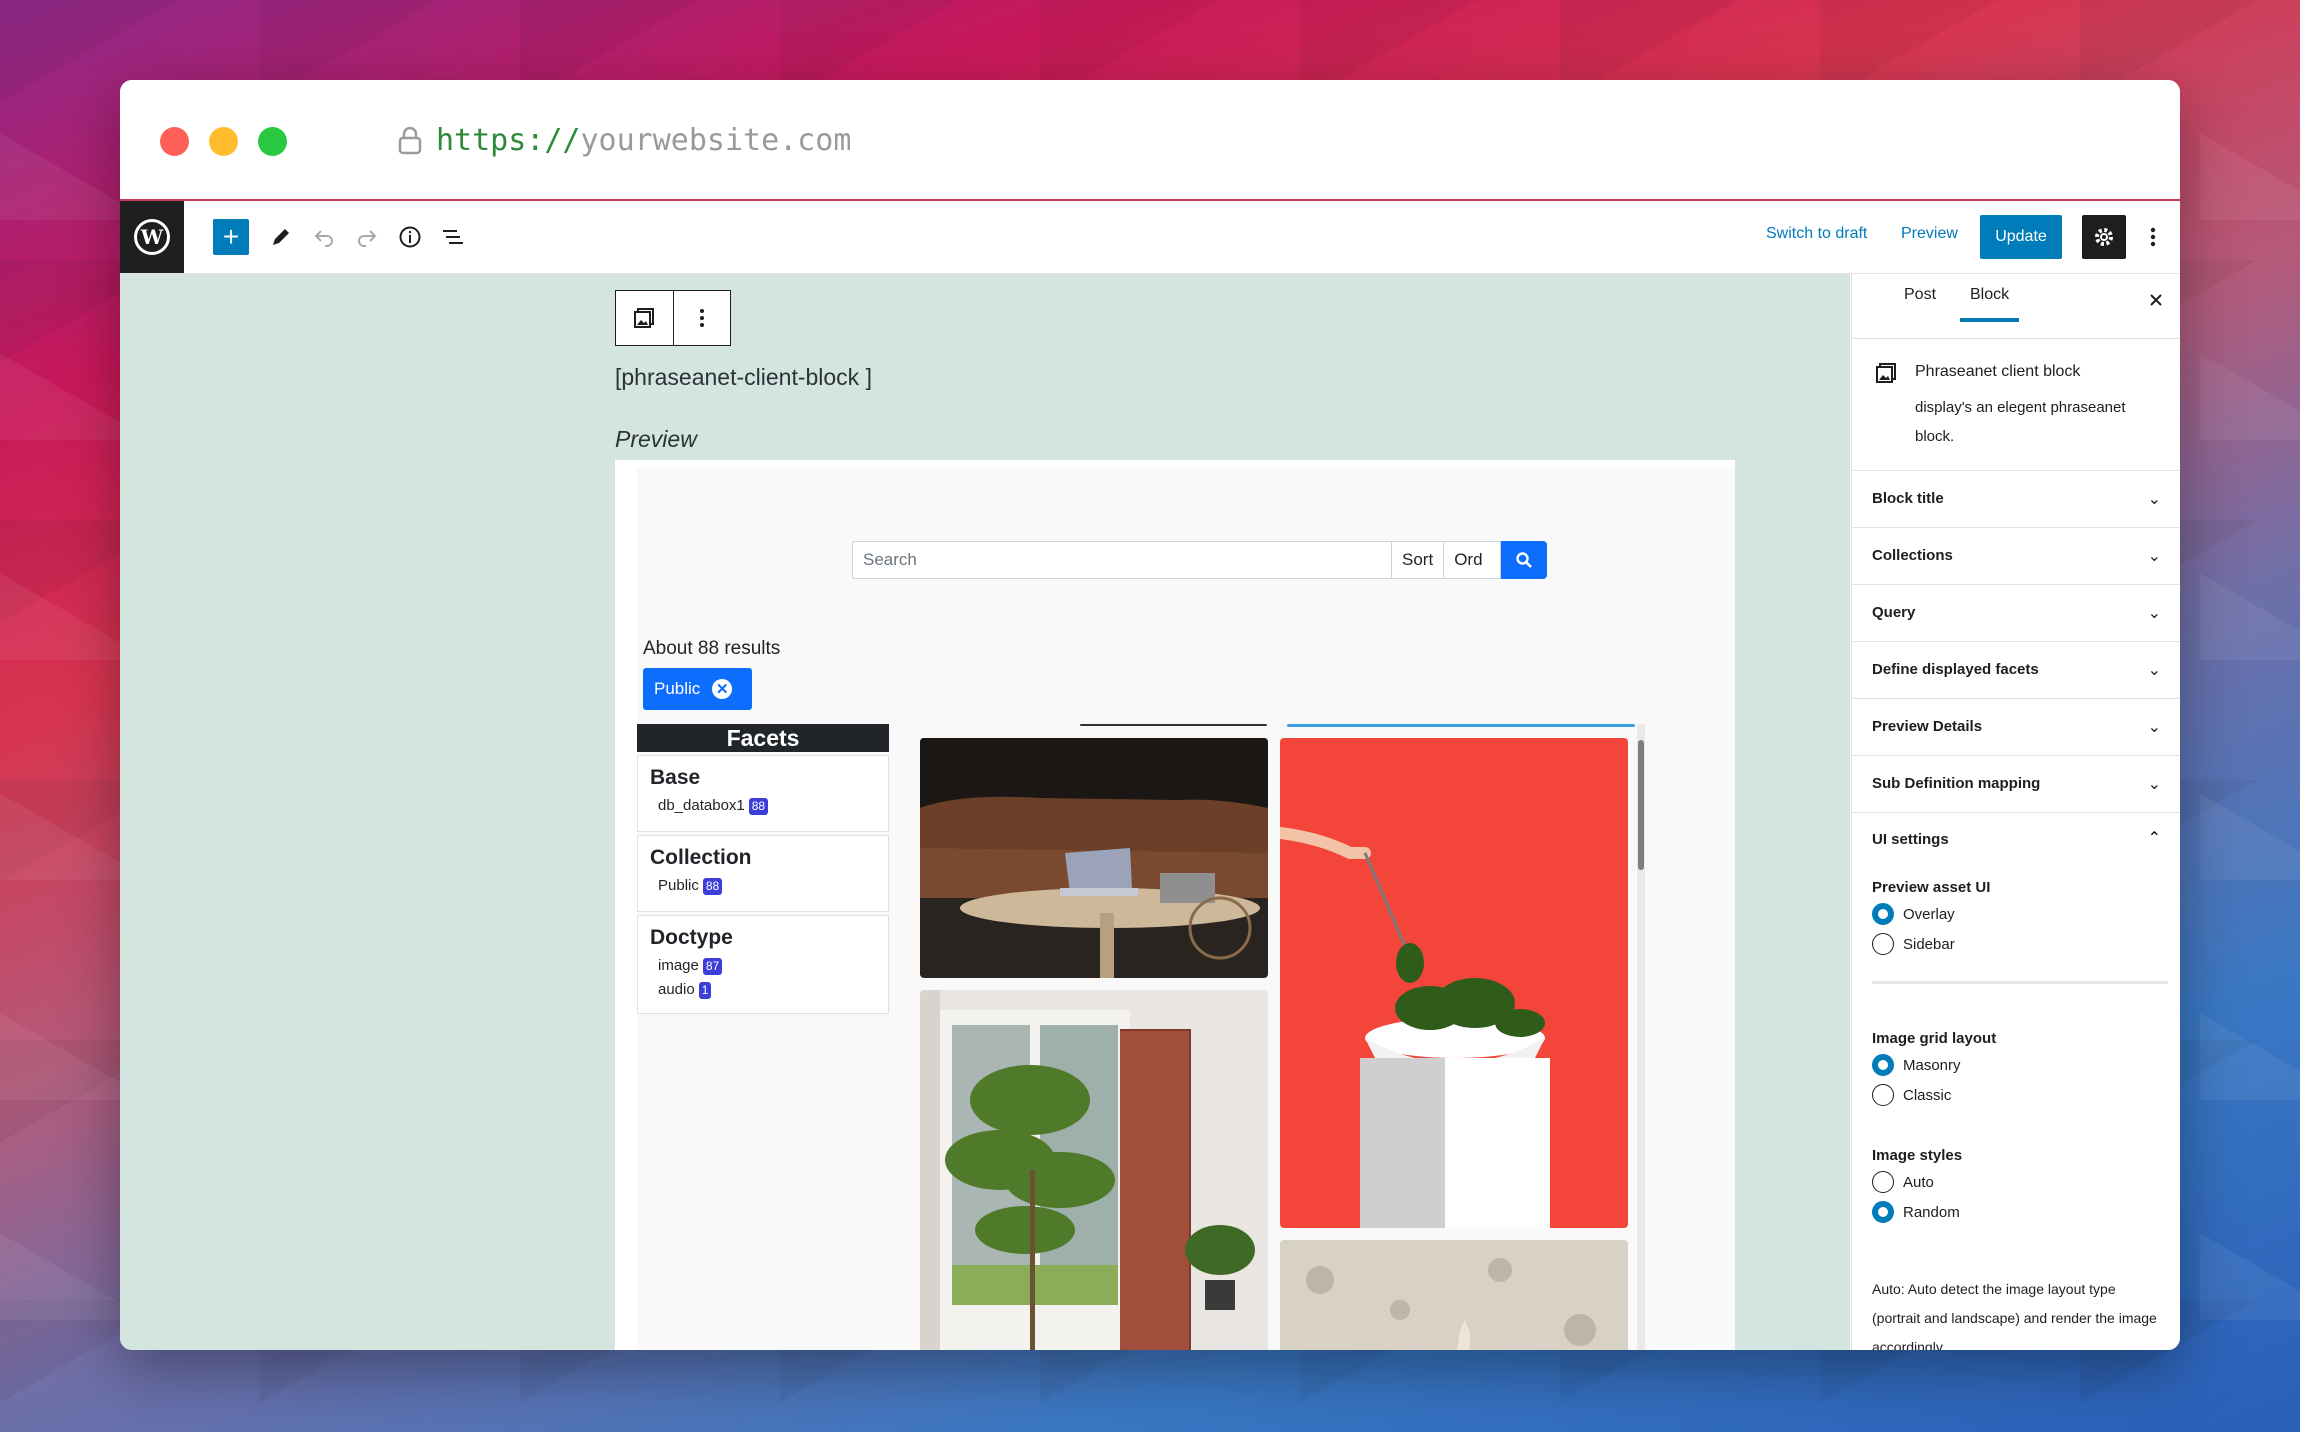 This screenshot has width=2300, height=1432. I want to click on block-type-button, so click(644, 318).